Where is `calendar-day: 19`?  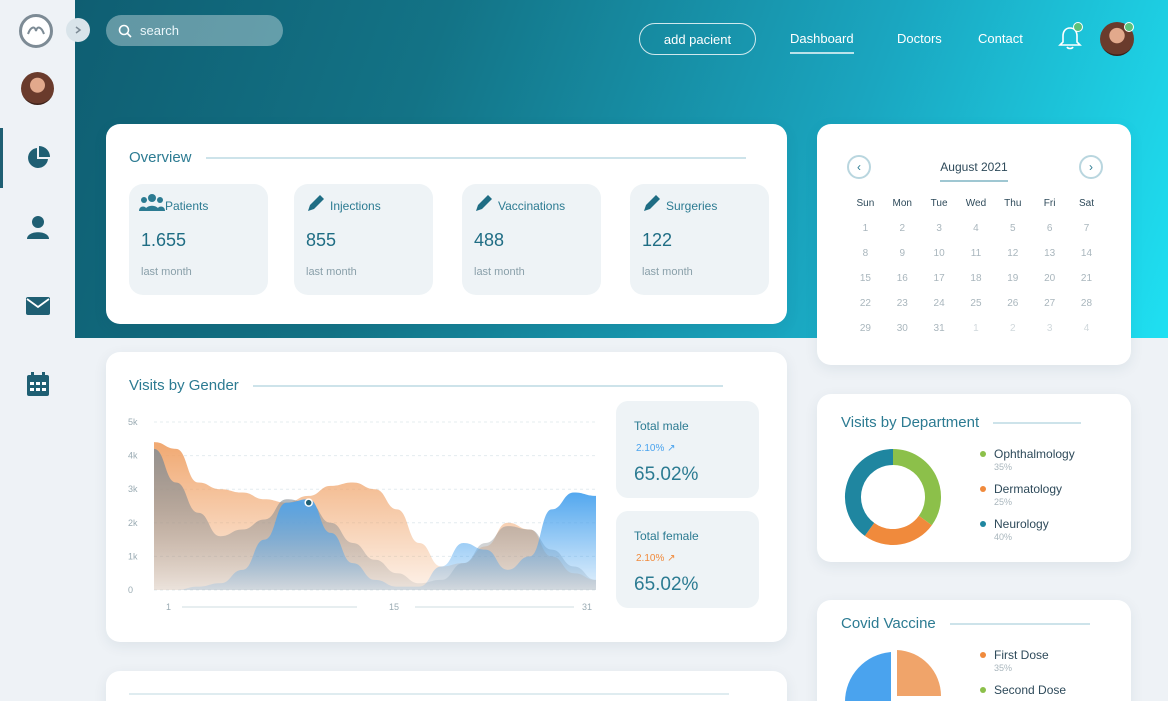
calendar-day: 19 is located at coordinates (1012, 285).